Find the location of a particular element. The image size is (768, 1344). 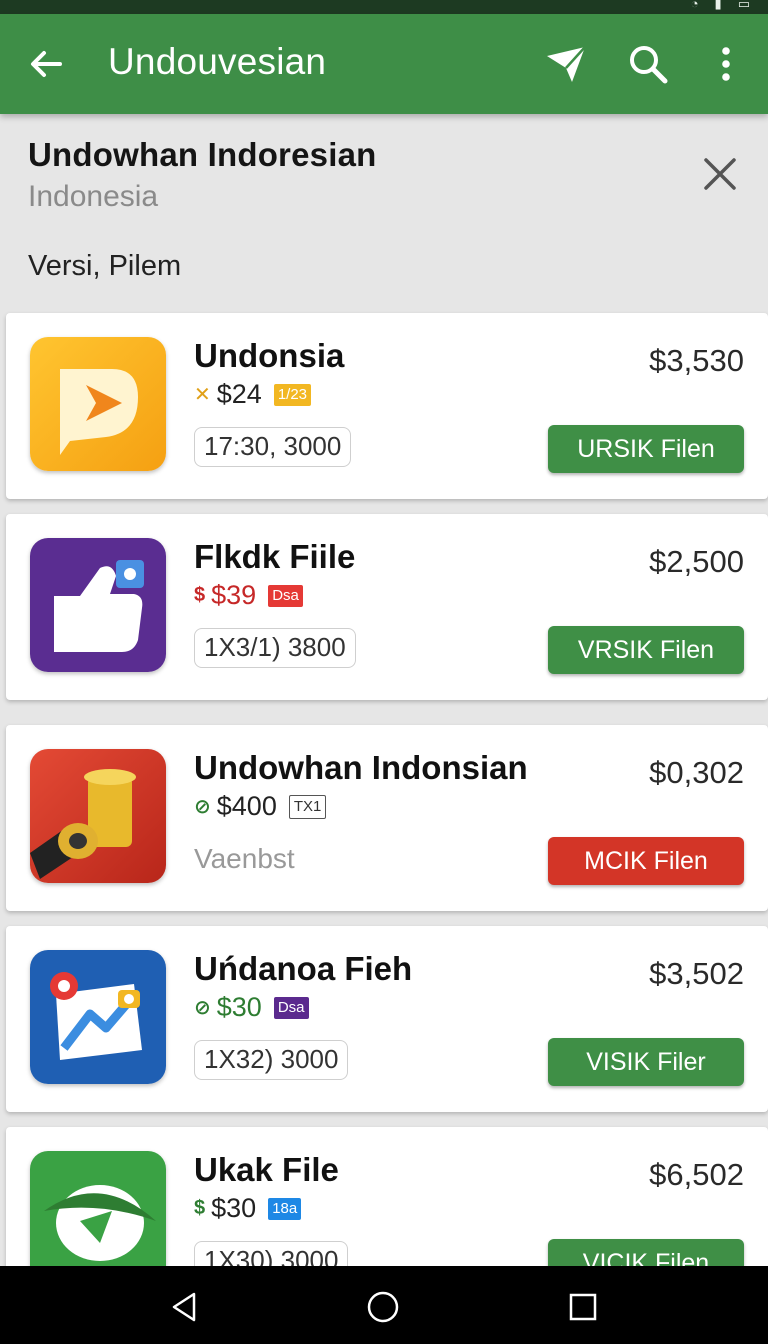

app-meta: ⊘ $400 TX1 is located at coordinates (260, 806).